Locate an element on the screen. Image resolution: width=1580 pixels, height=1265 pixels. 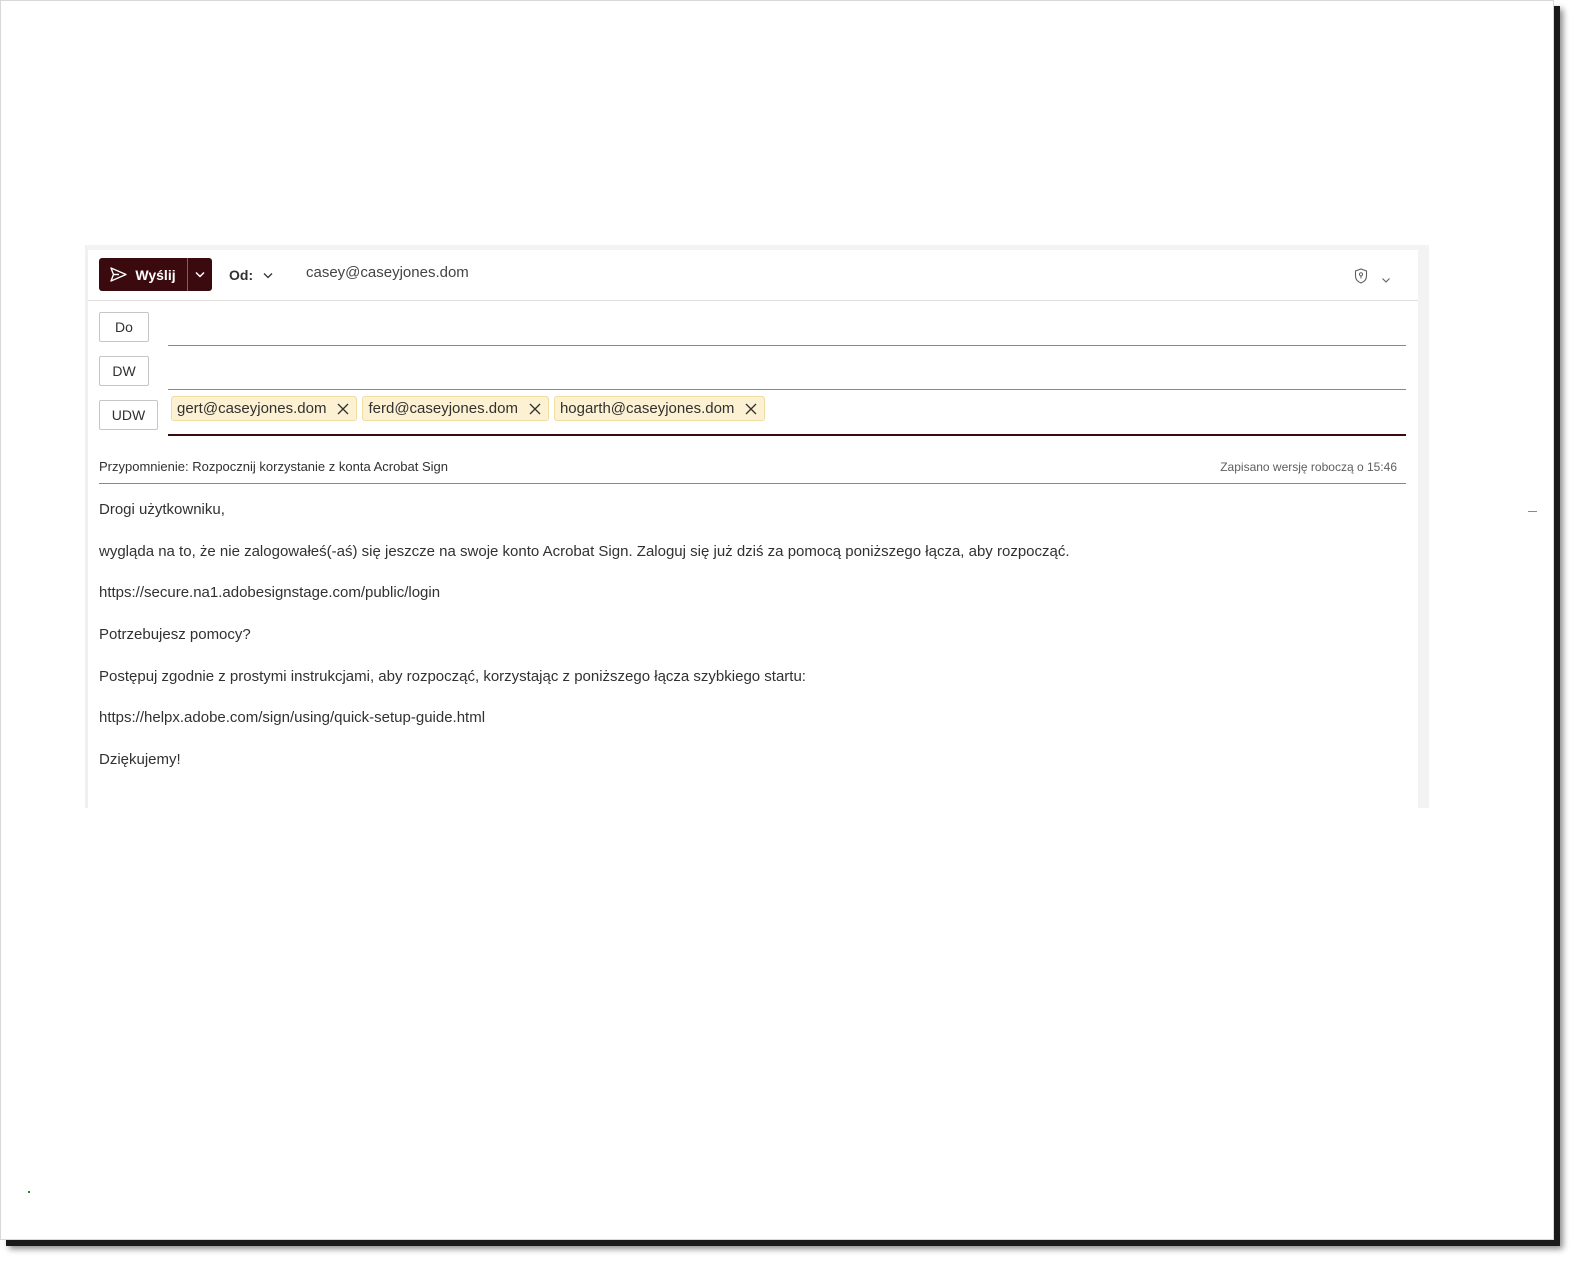
recipient-chip: ferd@caseyjones.dom is located at coordinates (455, 408).